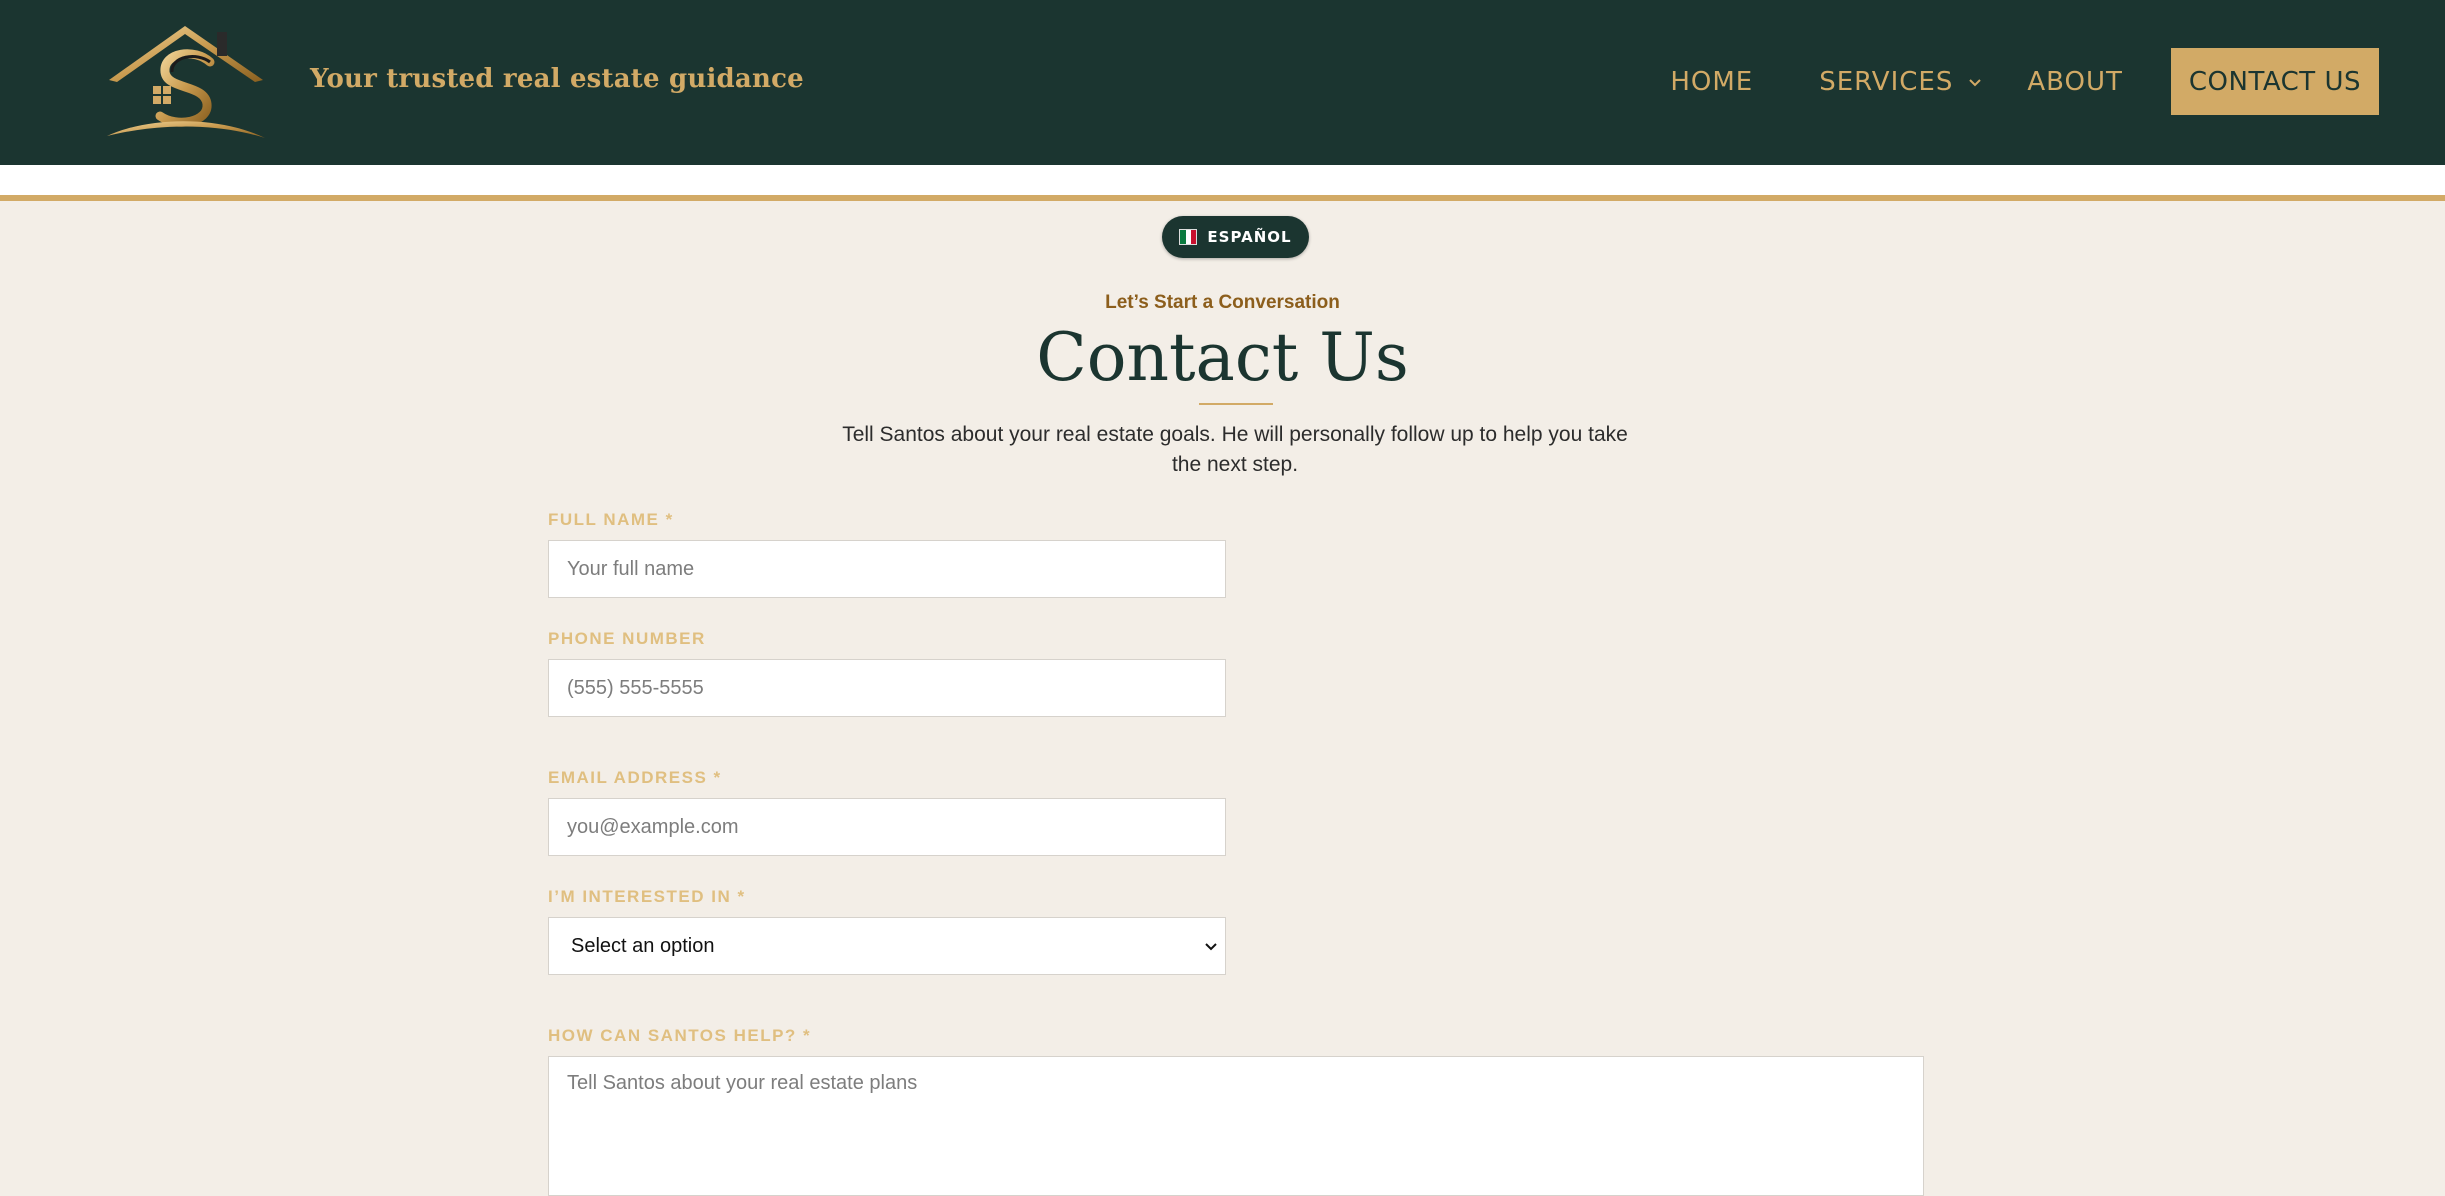  Describe the element at coordinates (627, 638) in the screenshot. I see `phone-label: PHONE NUMBER` at that location.